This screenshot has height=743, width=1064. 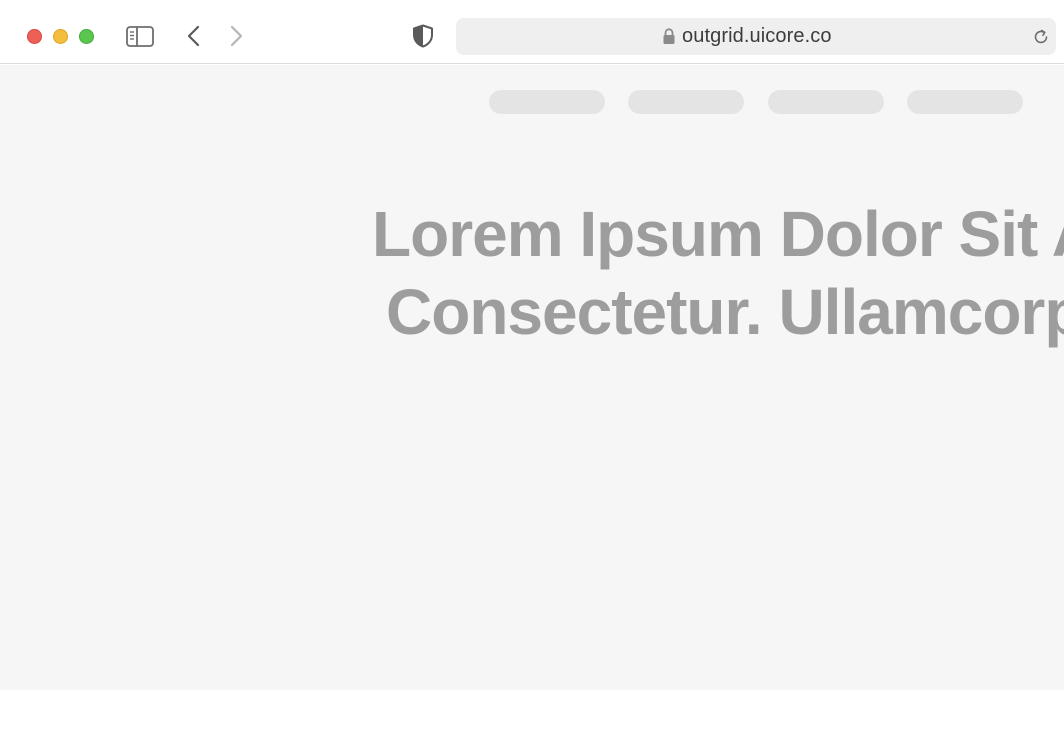 I want to click on browser-toolbar: outgrid.uicore.co, so click(x=532, y=32).